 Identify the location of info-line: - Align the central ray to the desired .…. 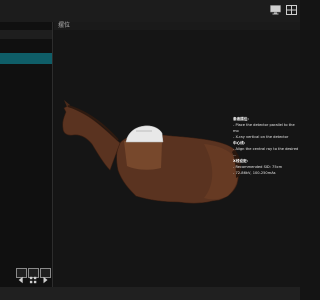
(266, 152).